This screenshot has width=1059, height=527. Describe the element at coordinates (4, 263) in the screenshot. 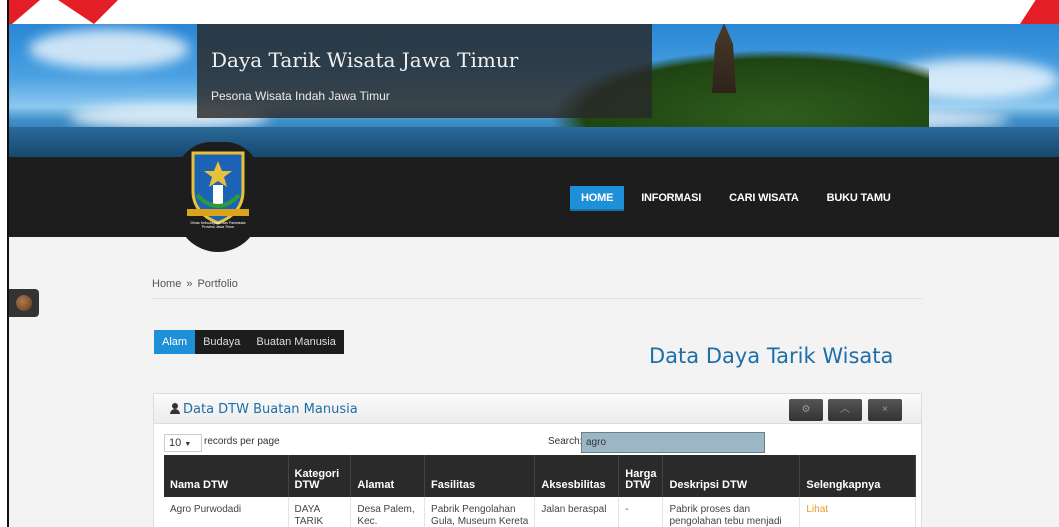

I see `window-edge` at that location.